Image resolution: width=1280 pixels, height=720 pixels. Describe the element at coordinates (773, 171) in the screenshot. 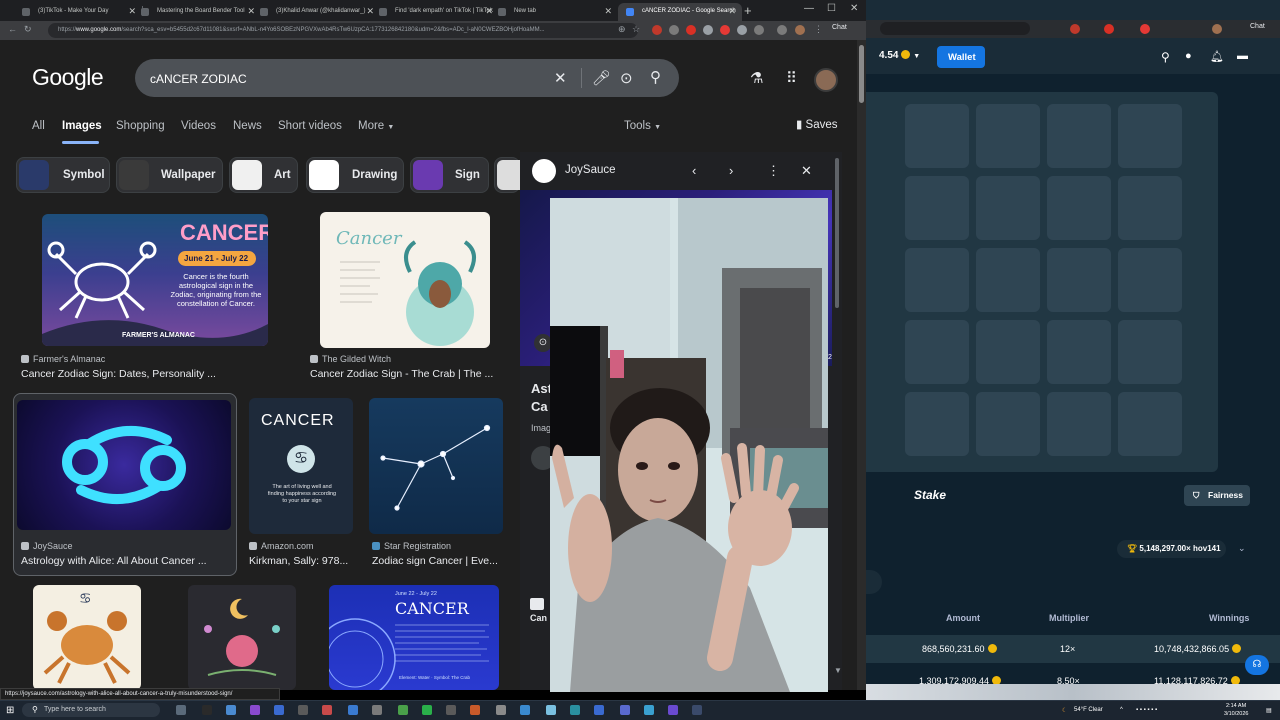

I see `panel-menu-icon: ⋮` at that location.